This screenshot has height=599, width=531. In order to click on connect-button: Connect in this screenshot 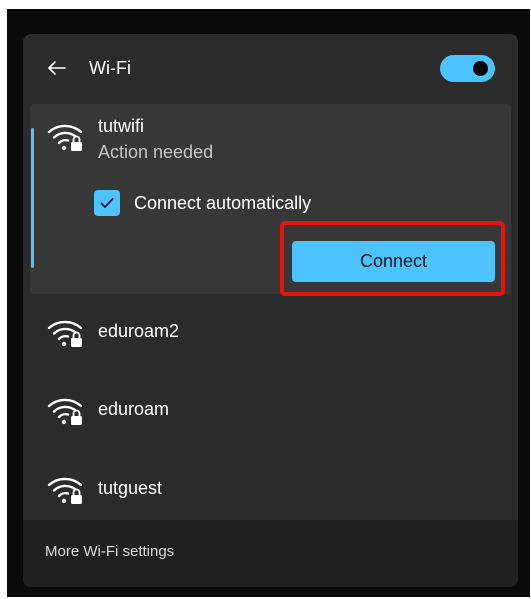, I will do `click(393, 261)`.